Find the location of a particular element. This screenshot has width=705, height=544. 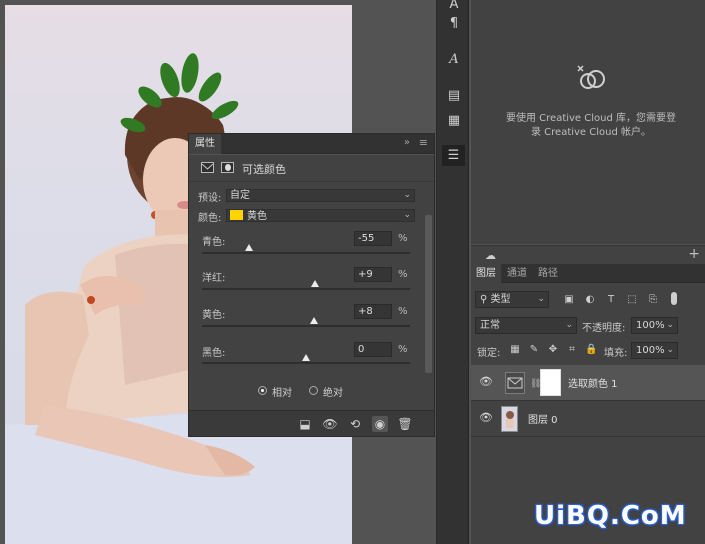

adjustment-header: 可选颜色 is located at coordinates (311, 168).